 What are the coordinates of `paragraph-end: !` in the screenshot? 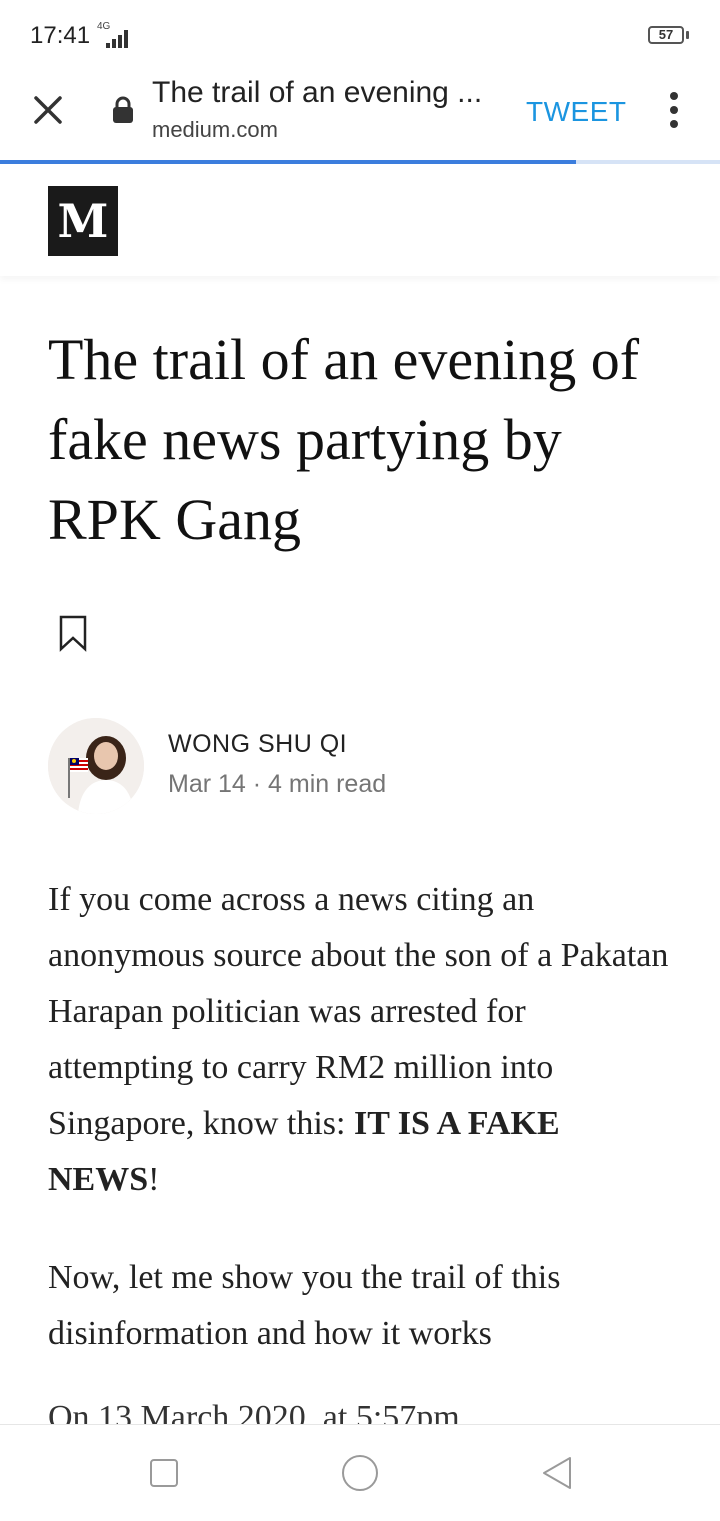 It's located at (154, 1179).